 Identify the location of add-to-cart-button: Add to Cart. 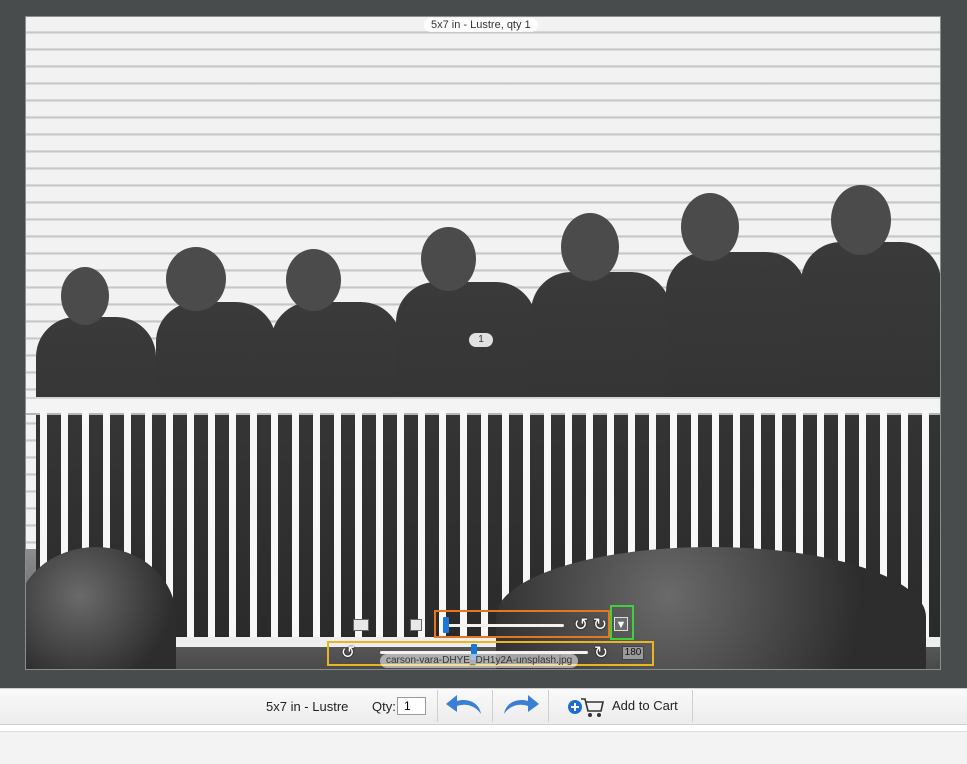
(625, 706).